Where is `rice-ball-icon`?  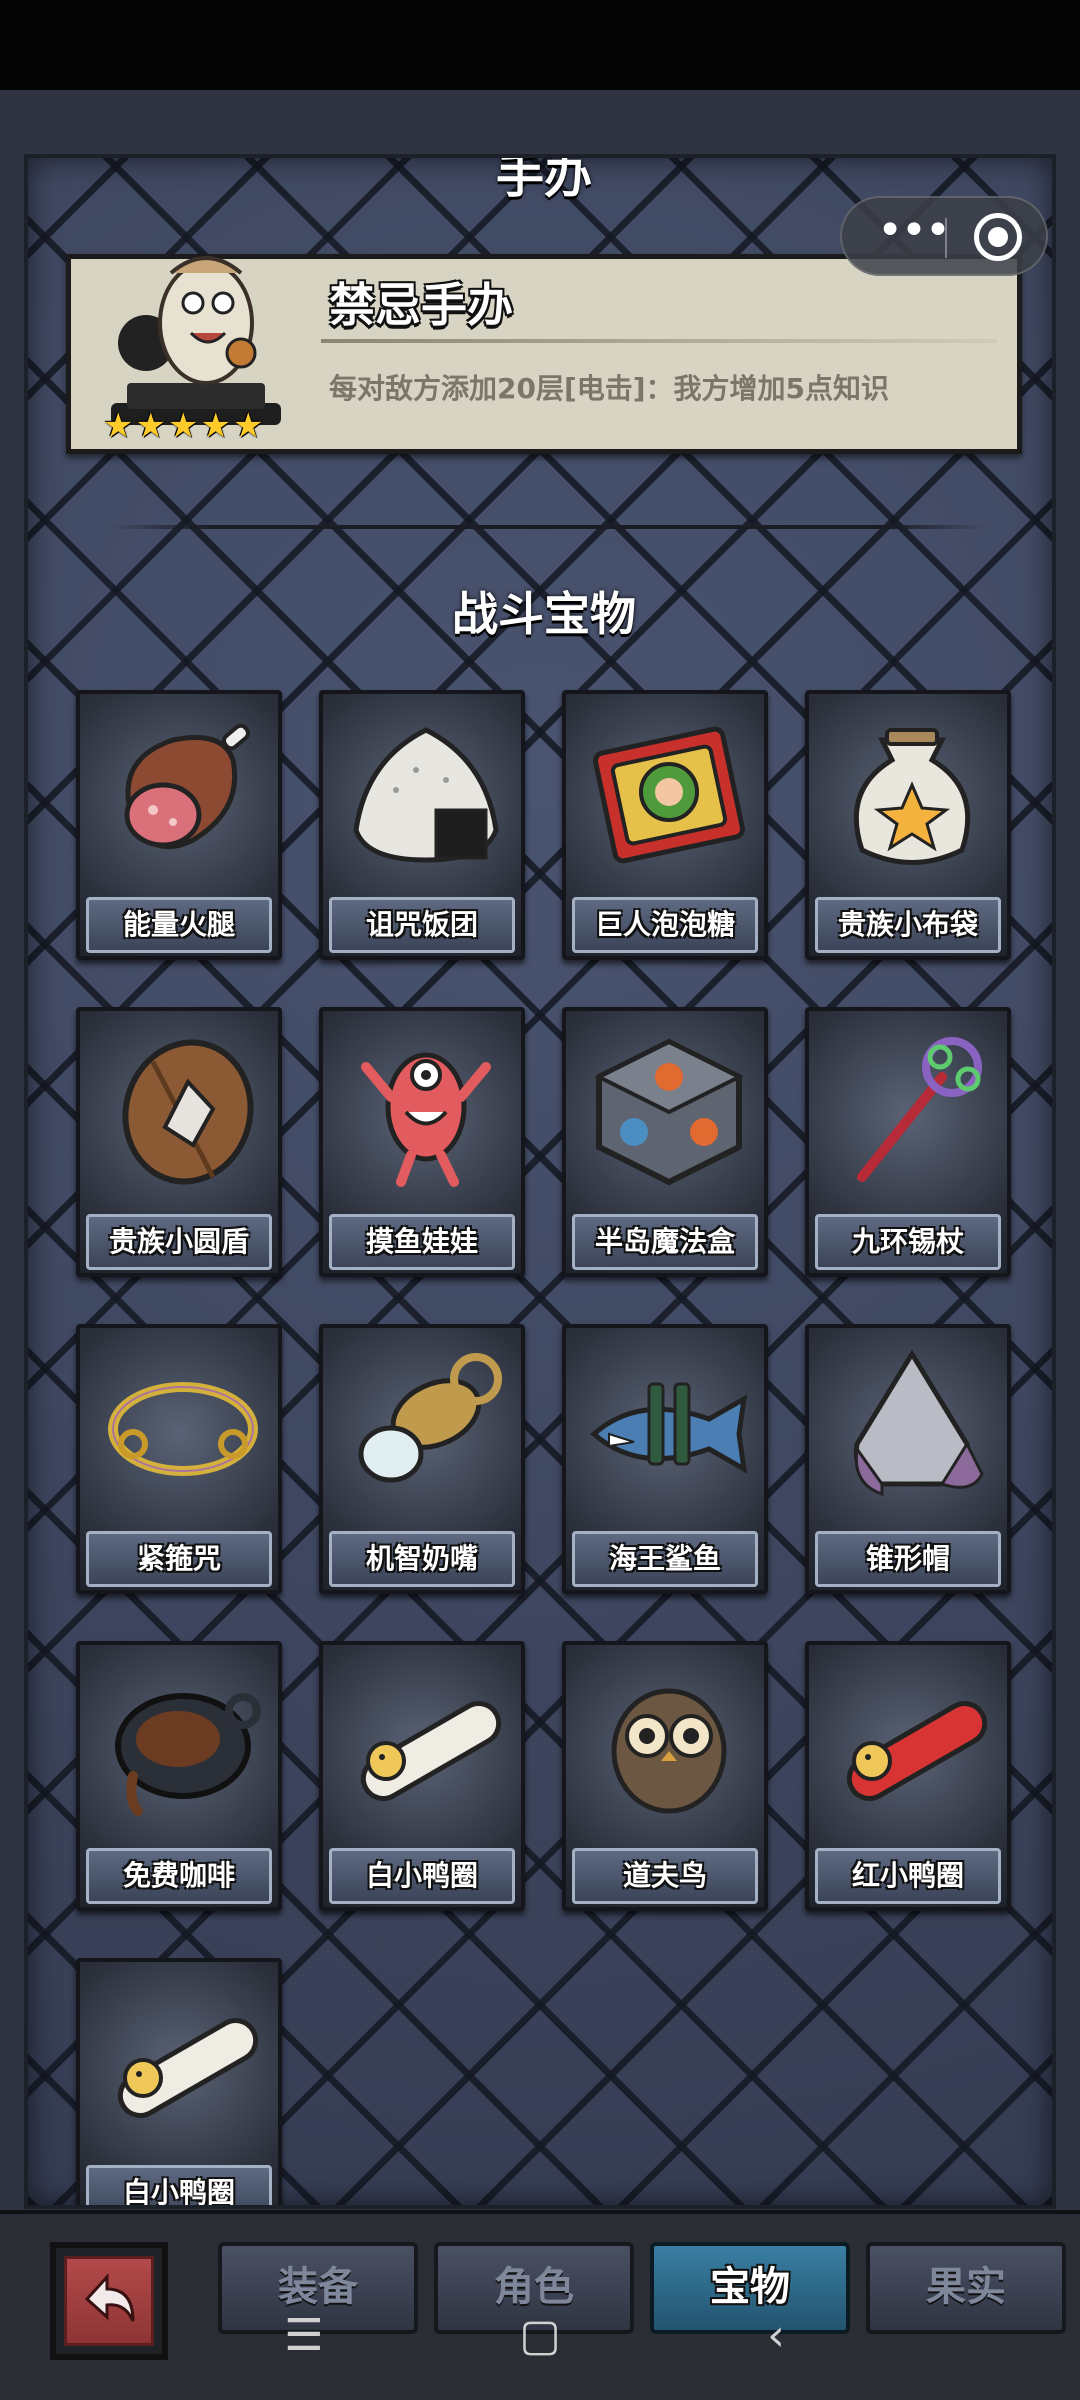
rice-ball-icon is located at coordinates (426, 795).